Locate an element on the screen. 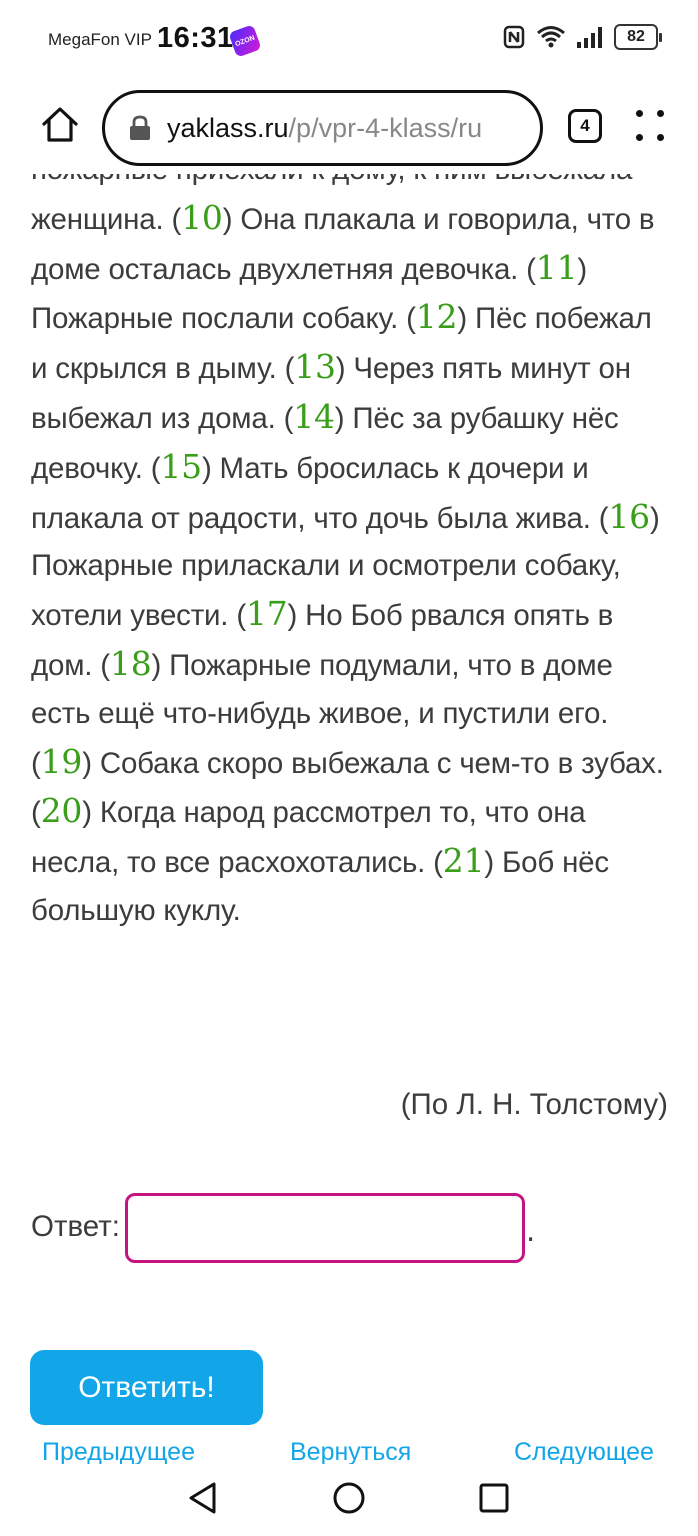 The height and width of the screenshot is (1536, 698). address-bar: yaklass.ru/p/vpr-4-klass/ru is located at coordinates (322, 128).